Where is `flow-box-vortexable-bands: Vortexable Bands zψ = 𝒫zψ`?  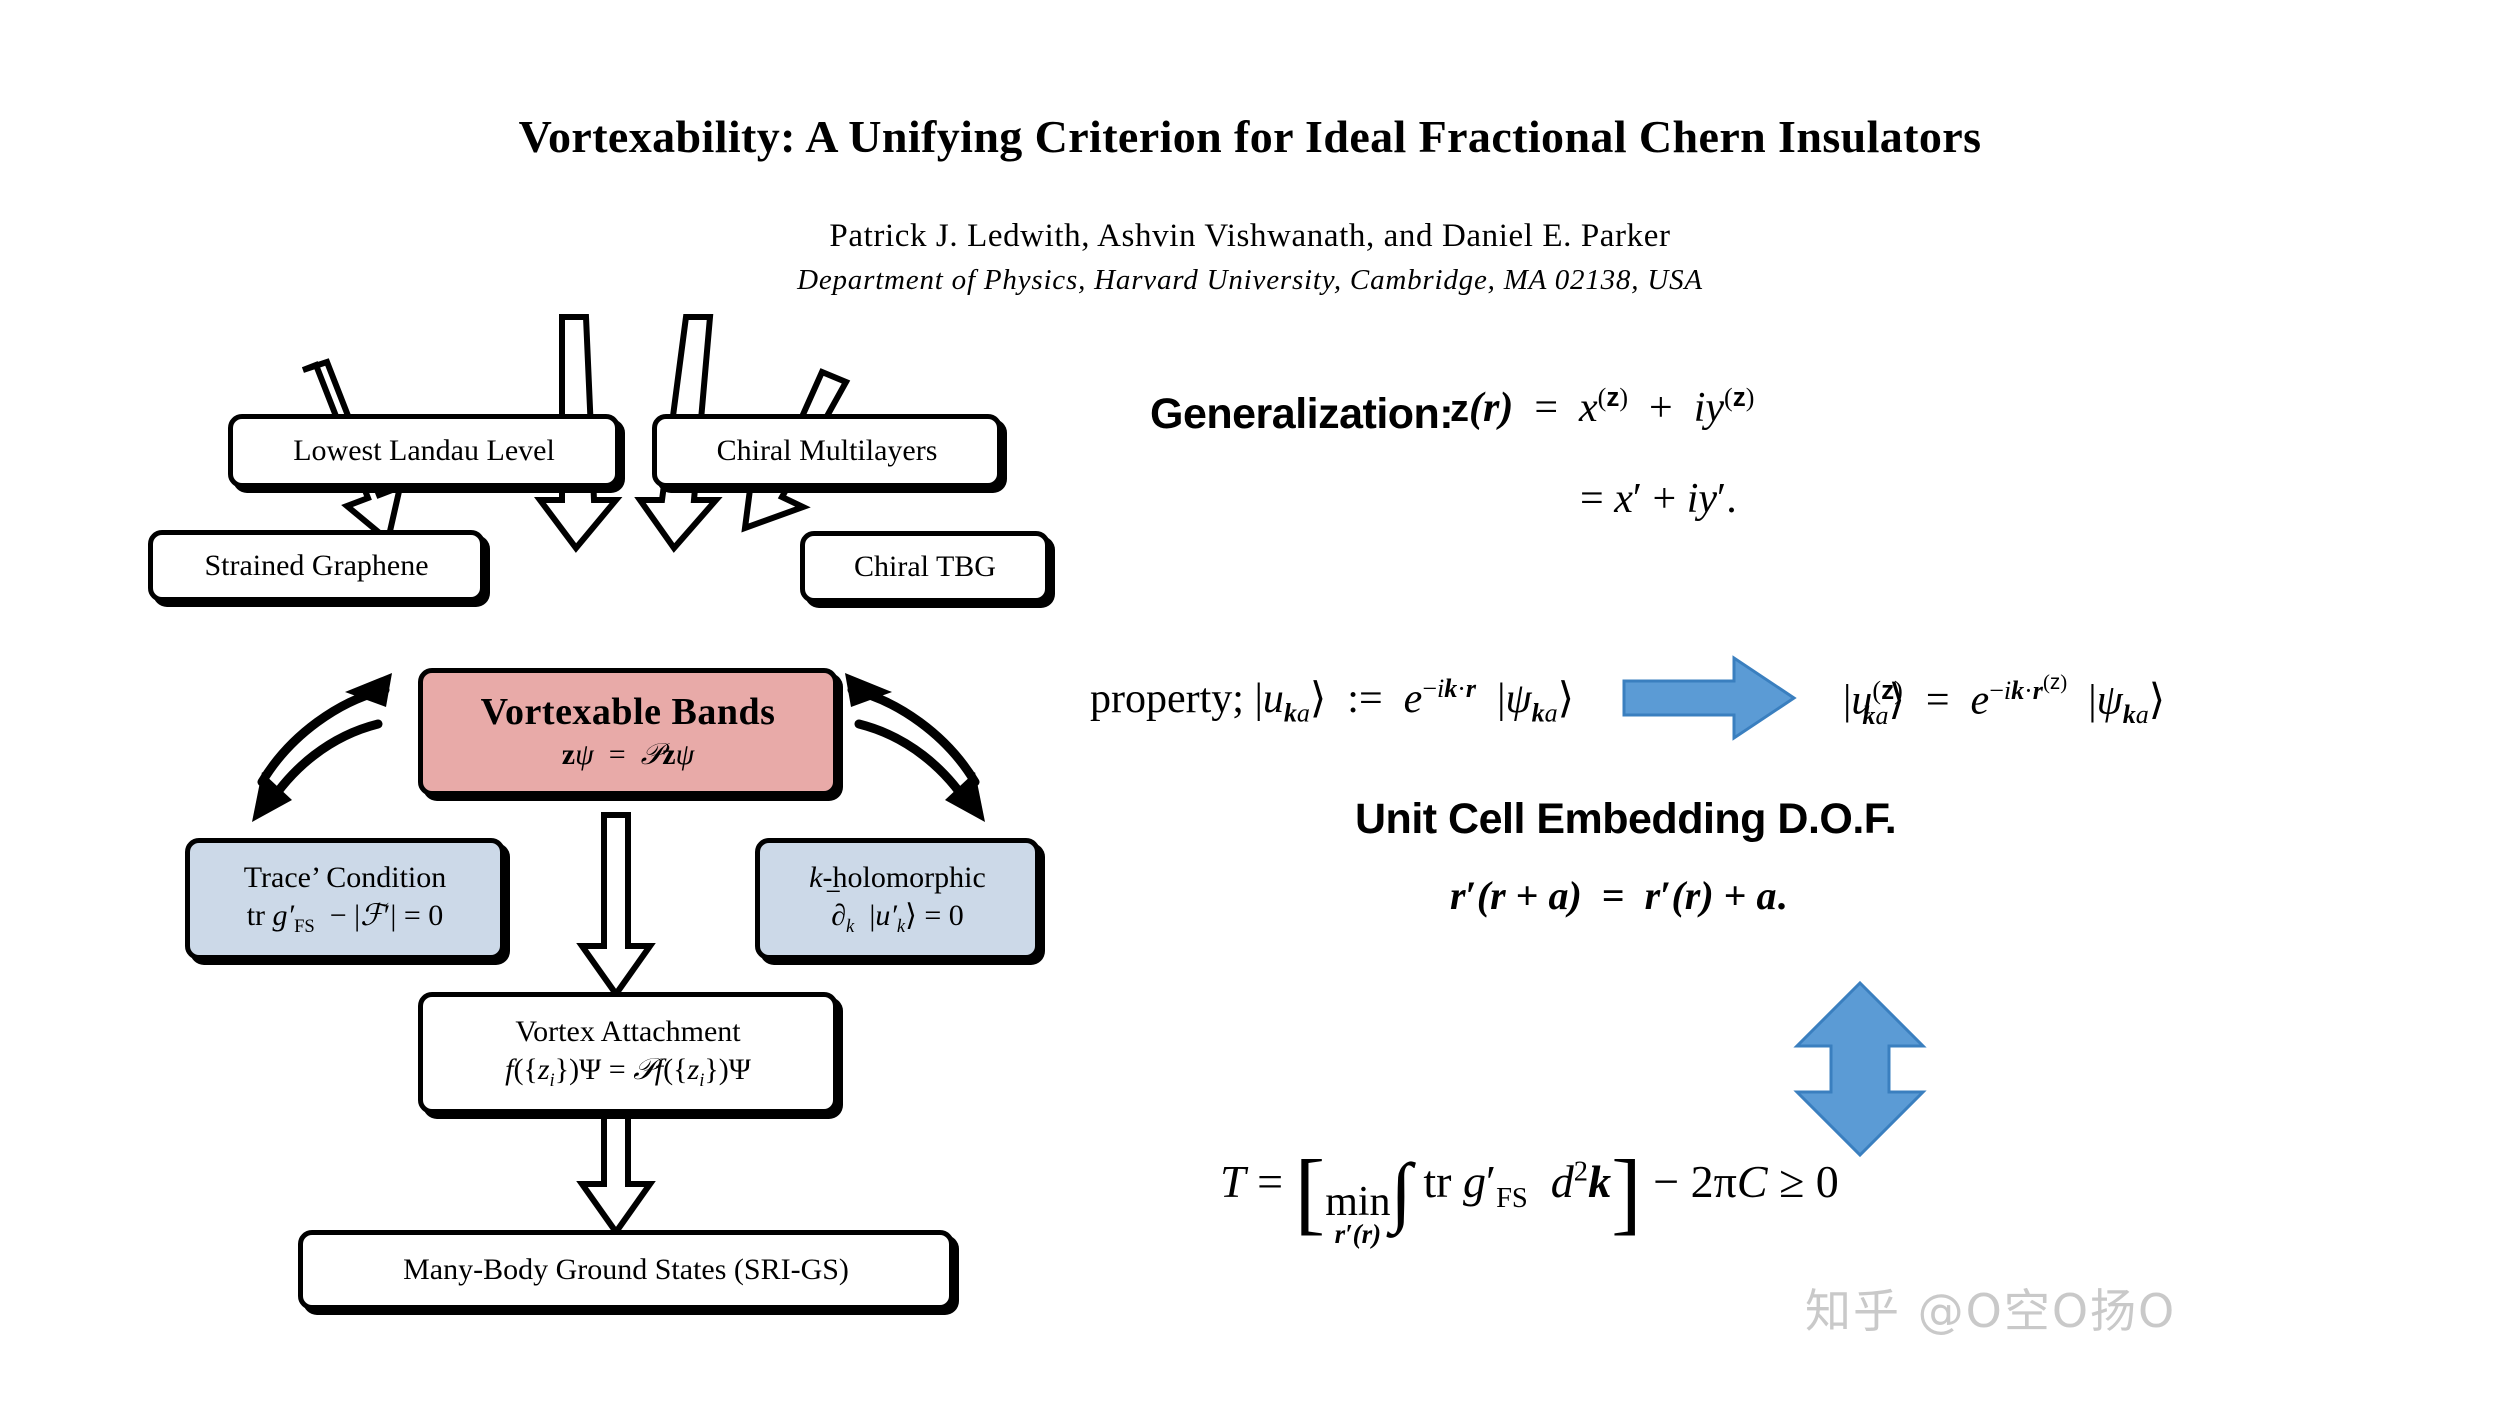 flow-box-vortexable-bands: Vortexable Bands zψ = 𝒫zψ is located at coordinates (628, 732).